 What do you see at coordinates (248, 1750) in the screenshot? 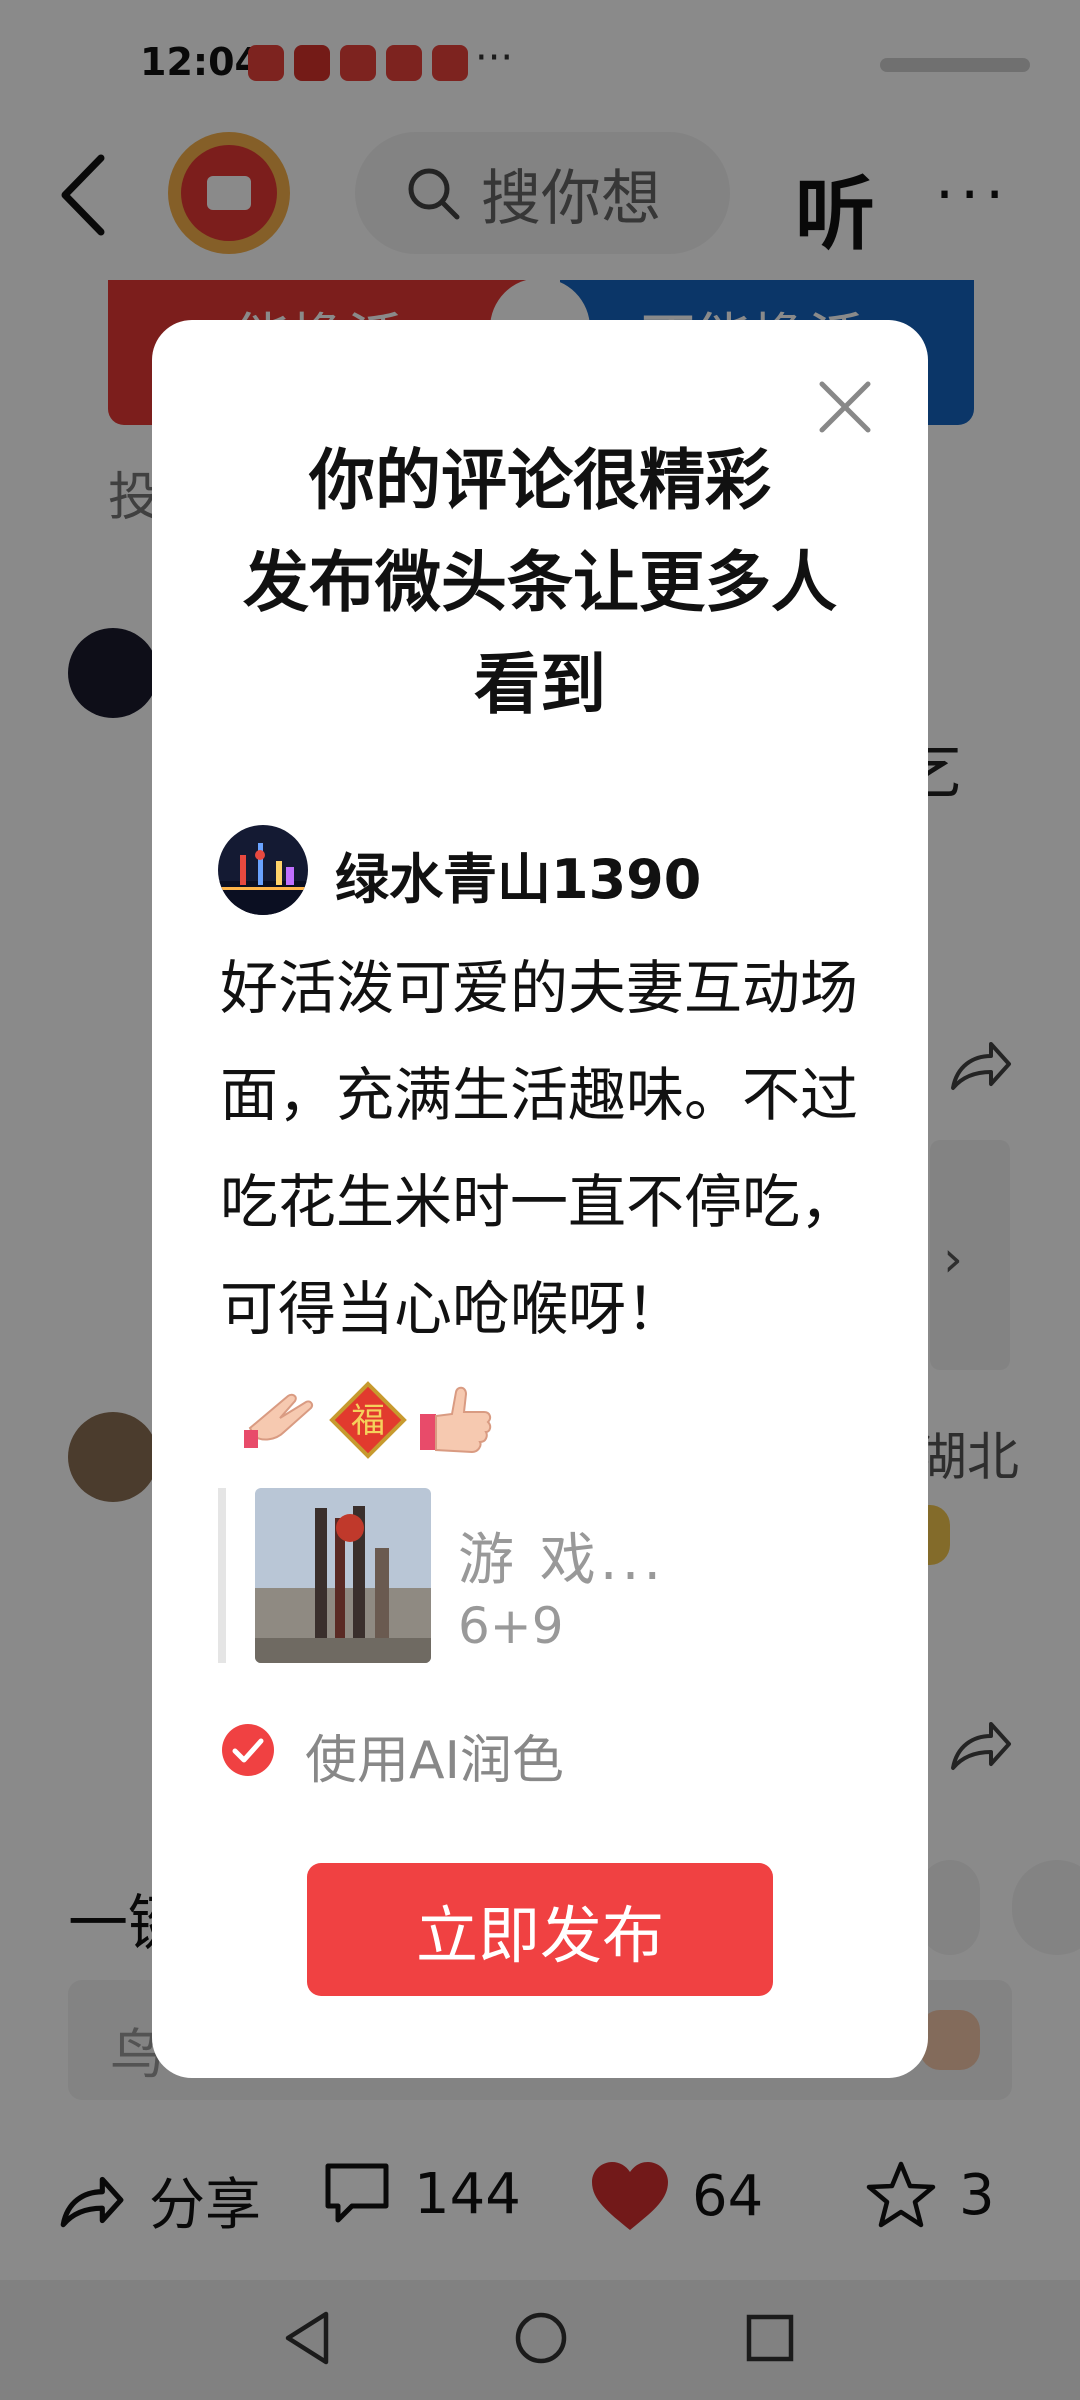
I see `checkbox-checked-icon` at bounding box center [248, 1750].